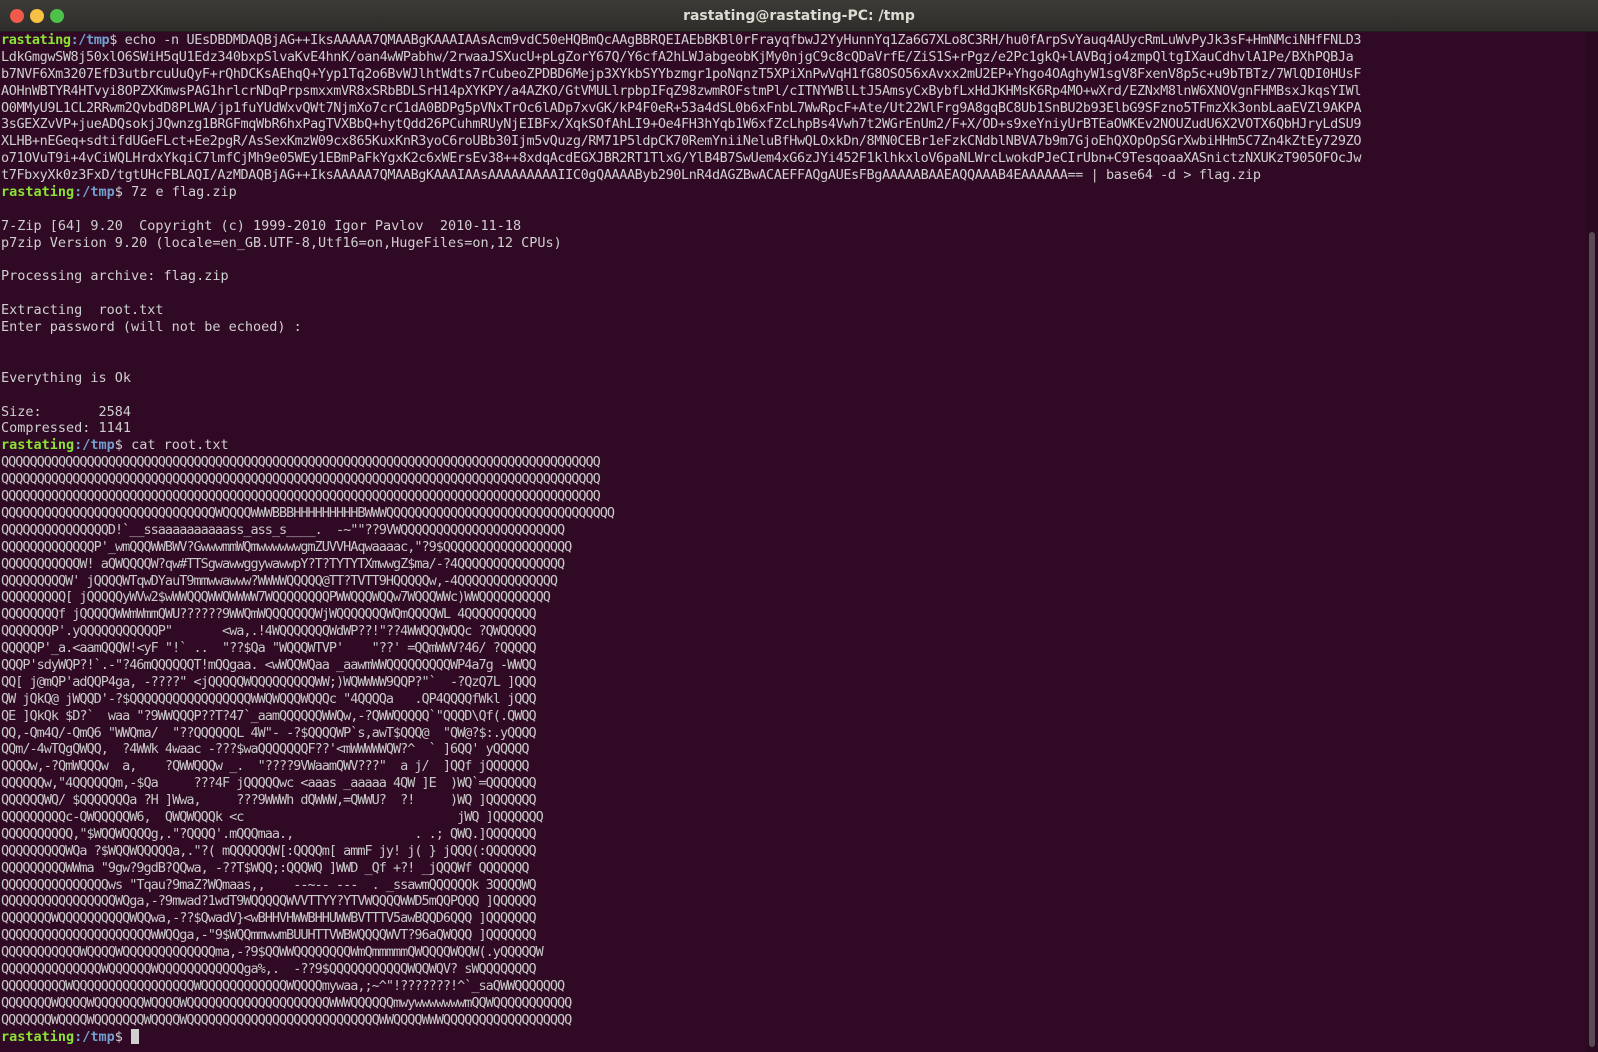  I want to click on output-line: Compressed: 1141, so click(66, 428).